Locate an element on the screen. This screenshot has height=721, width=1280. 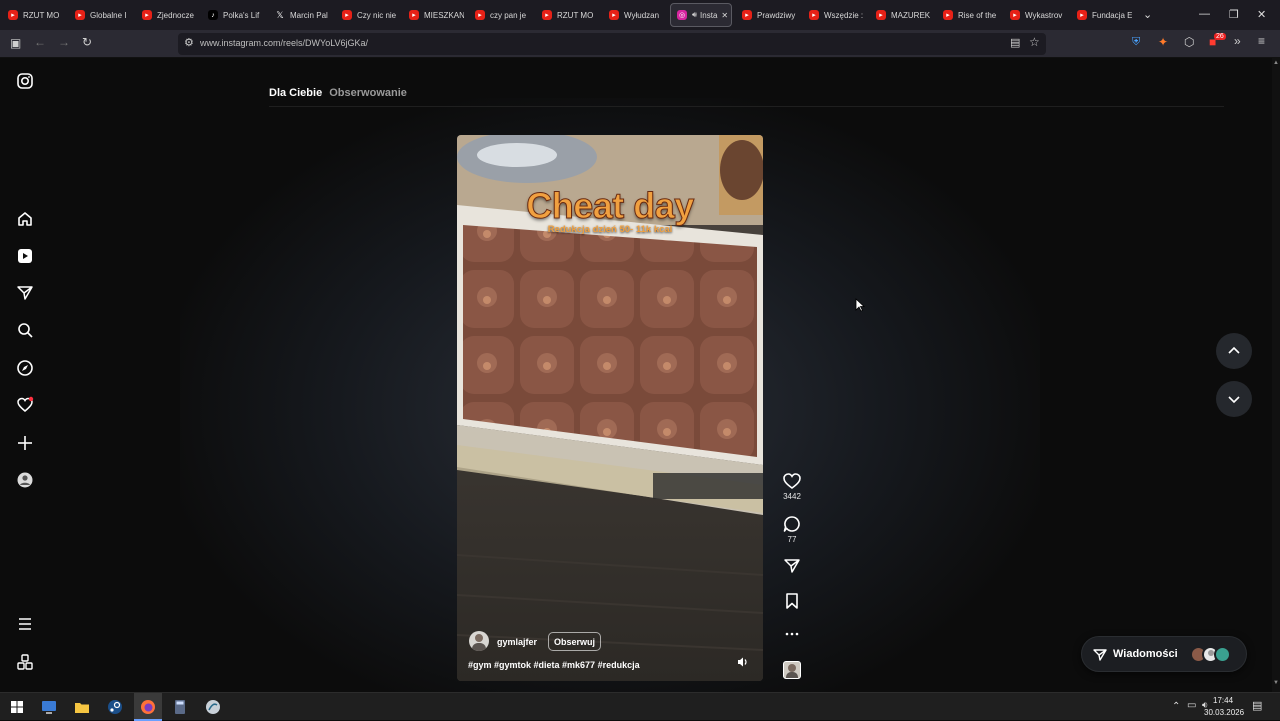
meta-apps-icon is located at coordinates (25, 662).